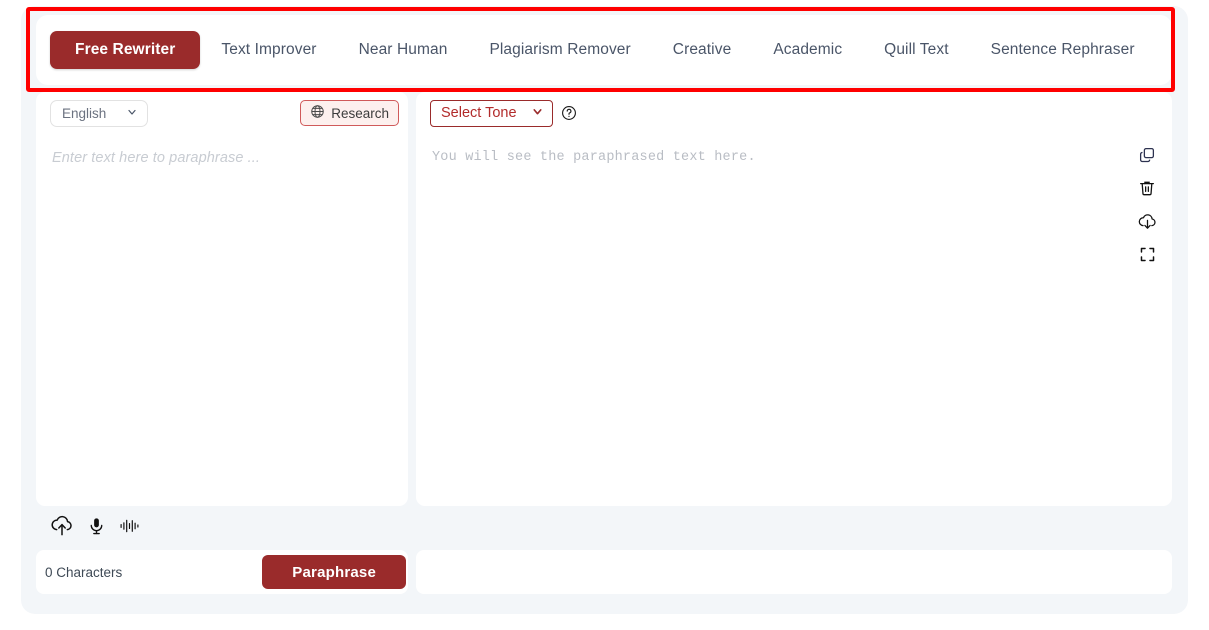 The height and width of the screenshot is (630, 1209). What do you see at coordinates (1147, 188) in the screenshot?
I see `trash-icon` at bounding box center [1147, 188].